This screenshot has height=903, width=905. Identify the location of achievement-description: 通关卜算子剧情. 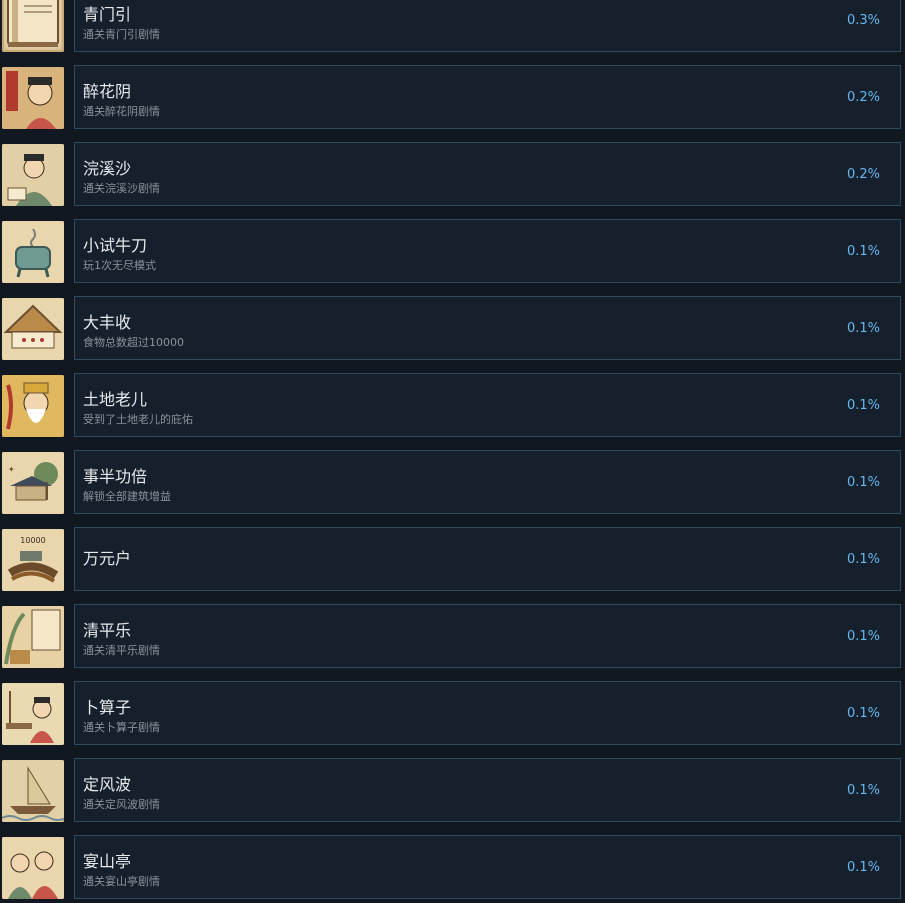
(121, 727).